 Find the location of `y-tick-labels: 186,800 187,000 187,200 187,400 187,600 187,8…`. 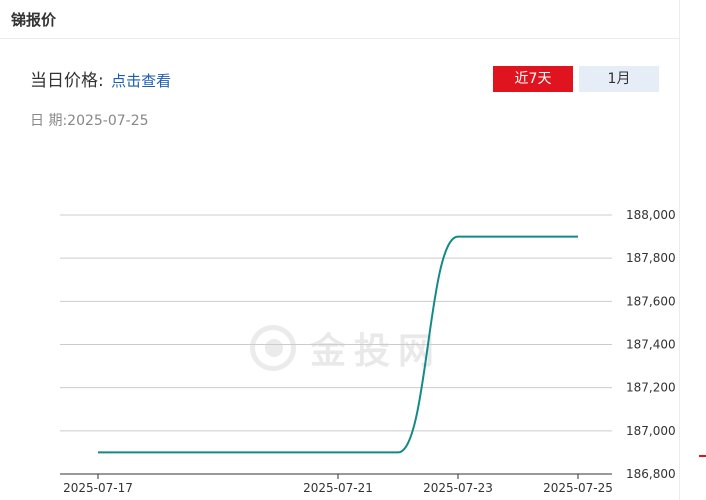

y-tick-labels: 186,800 187,000 187,200 187,400 187,600 187,8… is located at coordinates (651, 344).